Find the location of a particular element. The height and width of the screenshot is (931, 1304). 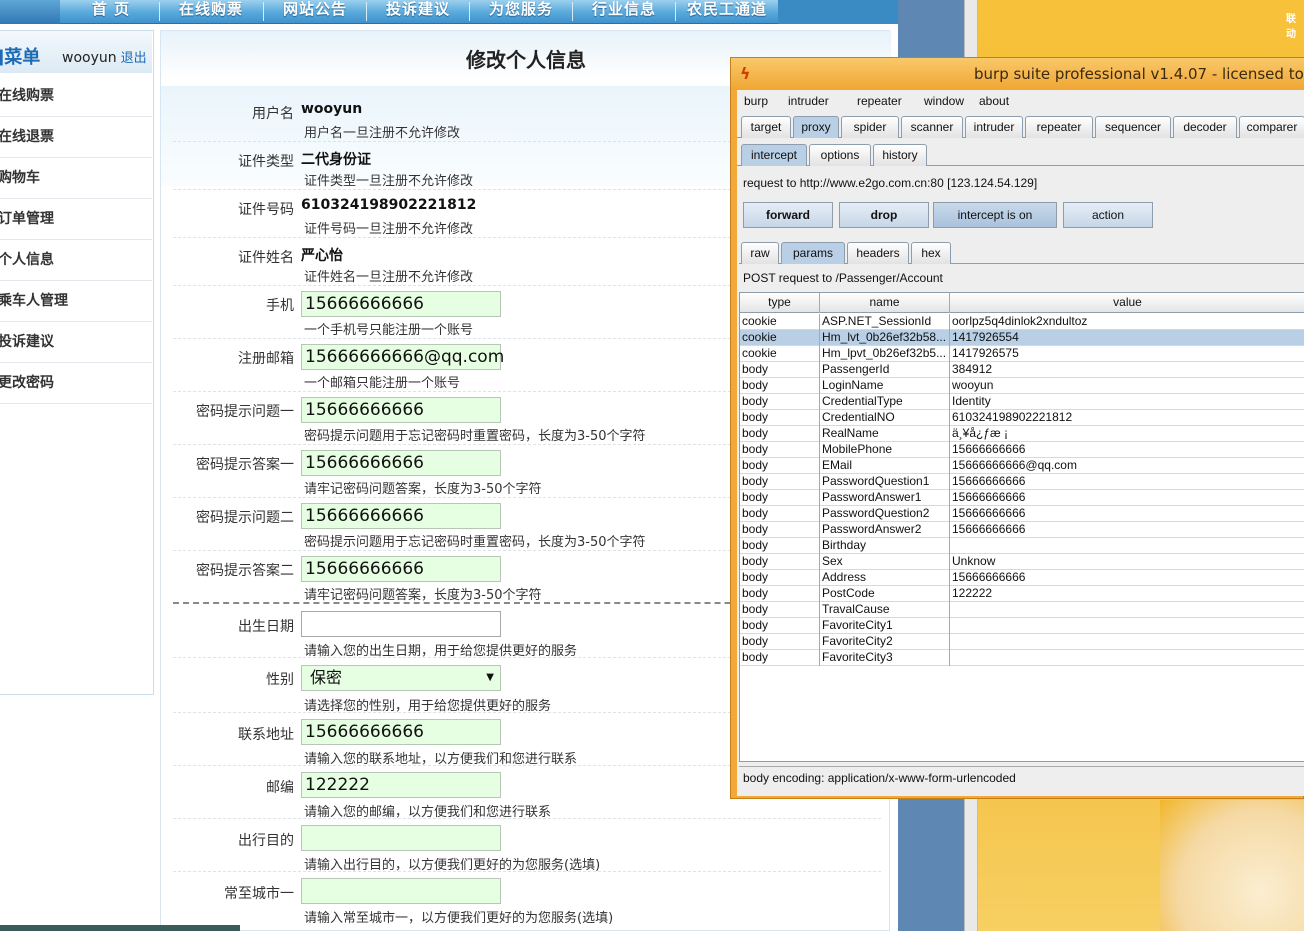

forward-button: forward is located at coordinates (788, 215).